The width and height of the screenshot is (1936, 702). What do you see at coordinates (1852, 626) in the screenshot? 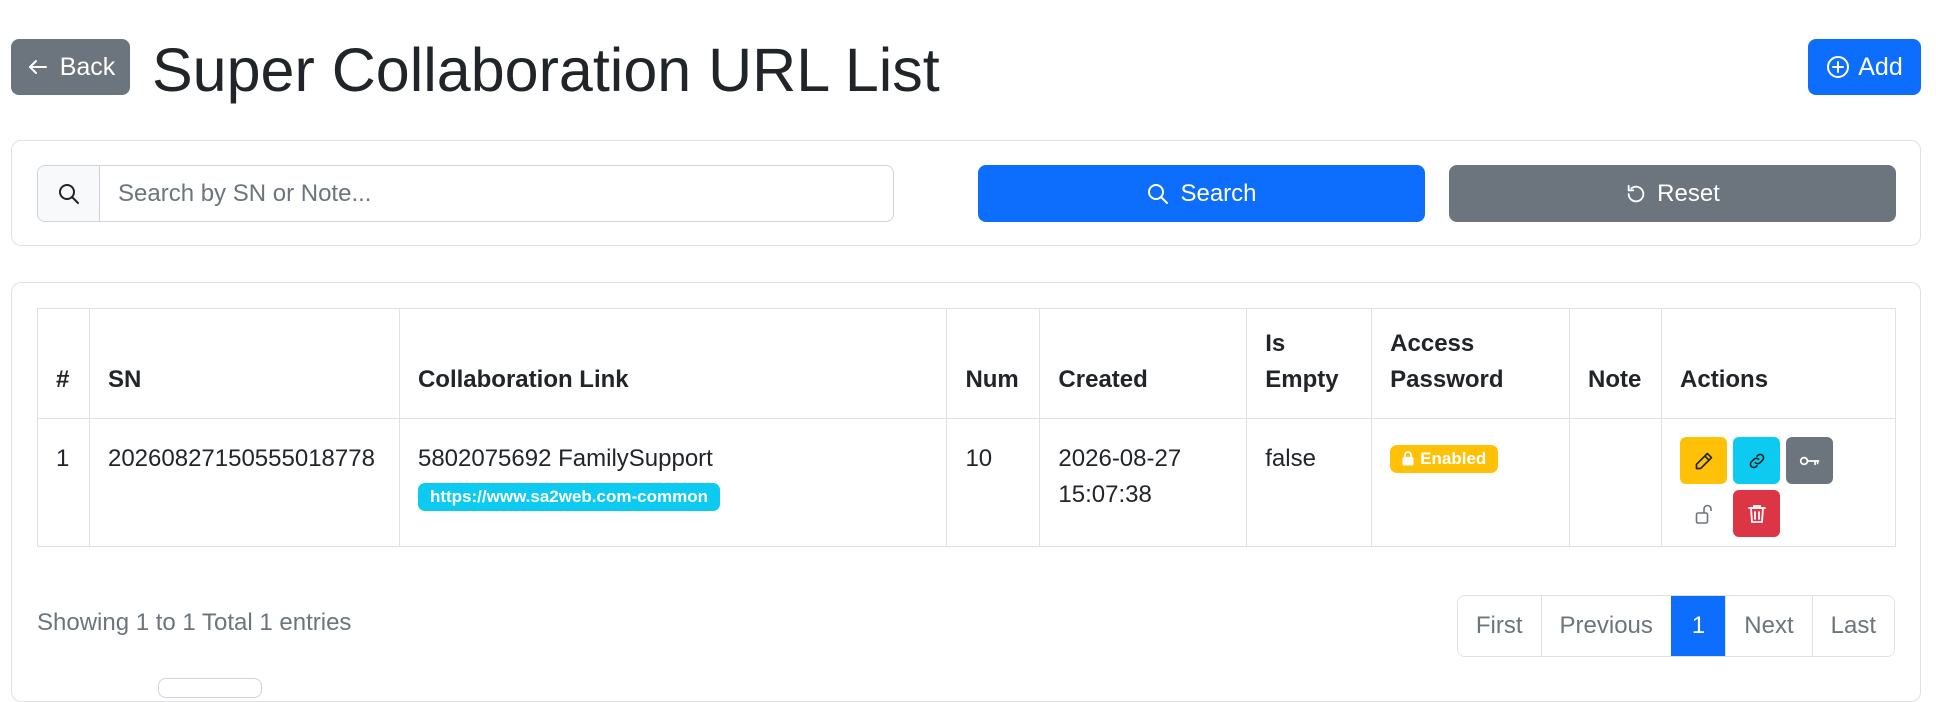
I see `page-last: Last` at bounding box center [1852, 626].